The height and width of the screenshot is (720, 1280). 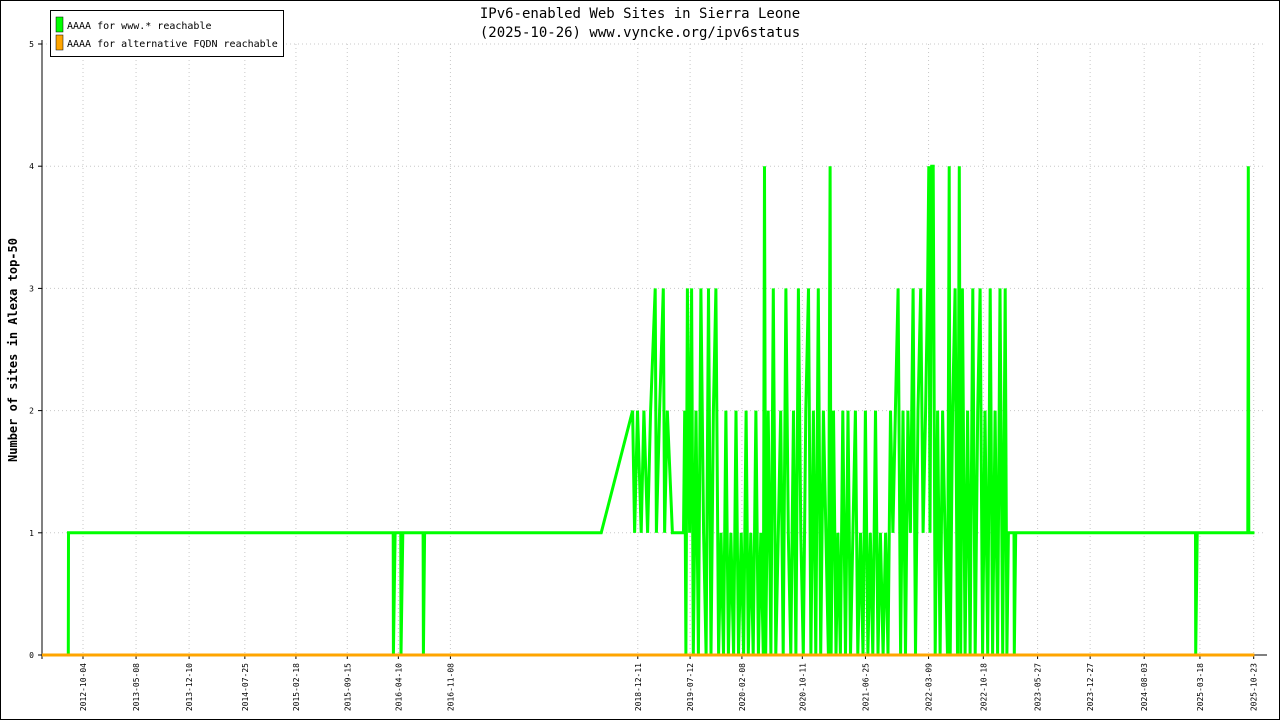 I want to click on y-tick-label: 1, so click(x=31, y=533).